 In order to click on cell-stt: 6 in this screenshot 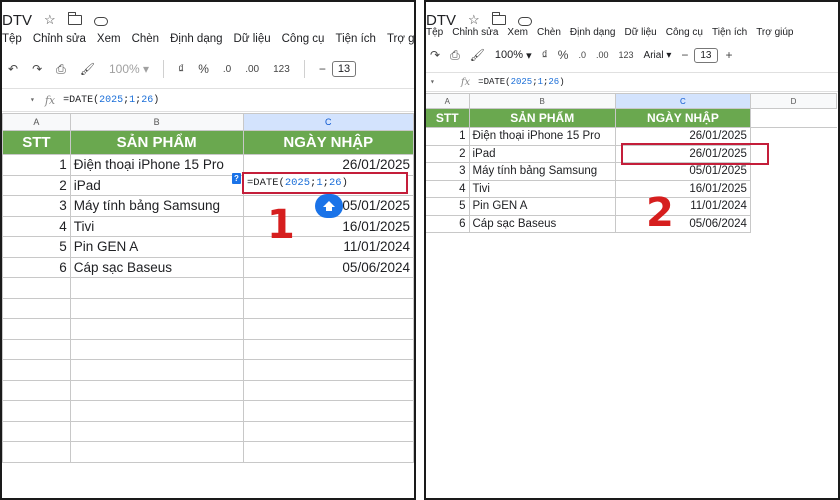, I will do `click(36, 267)`.